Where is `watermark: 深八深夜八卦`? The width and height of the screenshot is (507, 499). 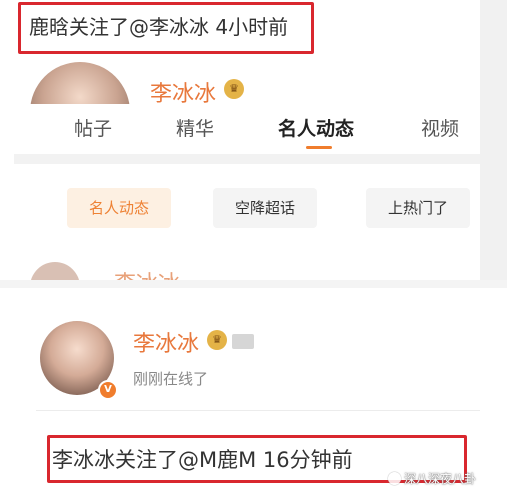 watermark: 深八深夜八卦 is located at coordinates (432, 478).